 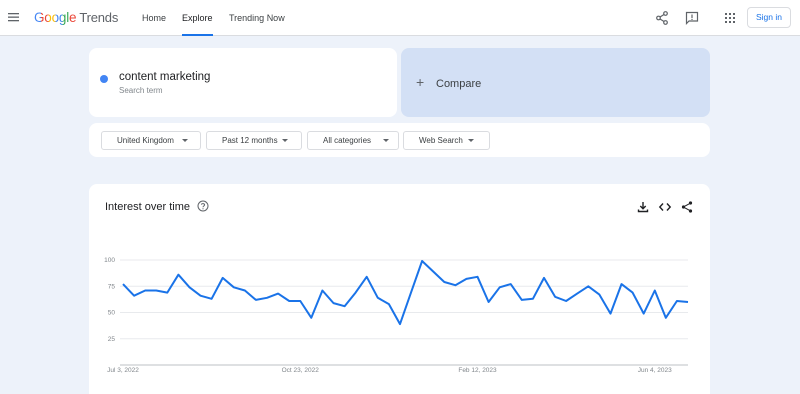 What do you see at coordinates (477, 370) in the screenshot?
I see `x-tick-label: Feb 12, 2023` at bounding box center [477, 370].